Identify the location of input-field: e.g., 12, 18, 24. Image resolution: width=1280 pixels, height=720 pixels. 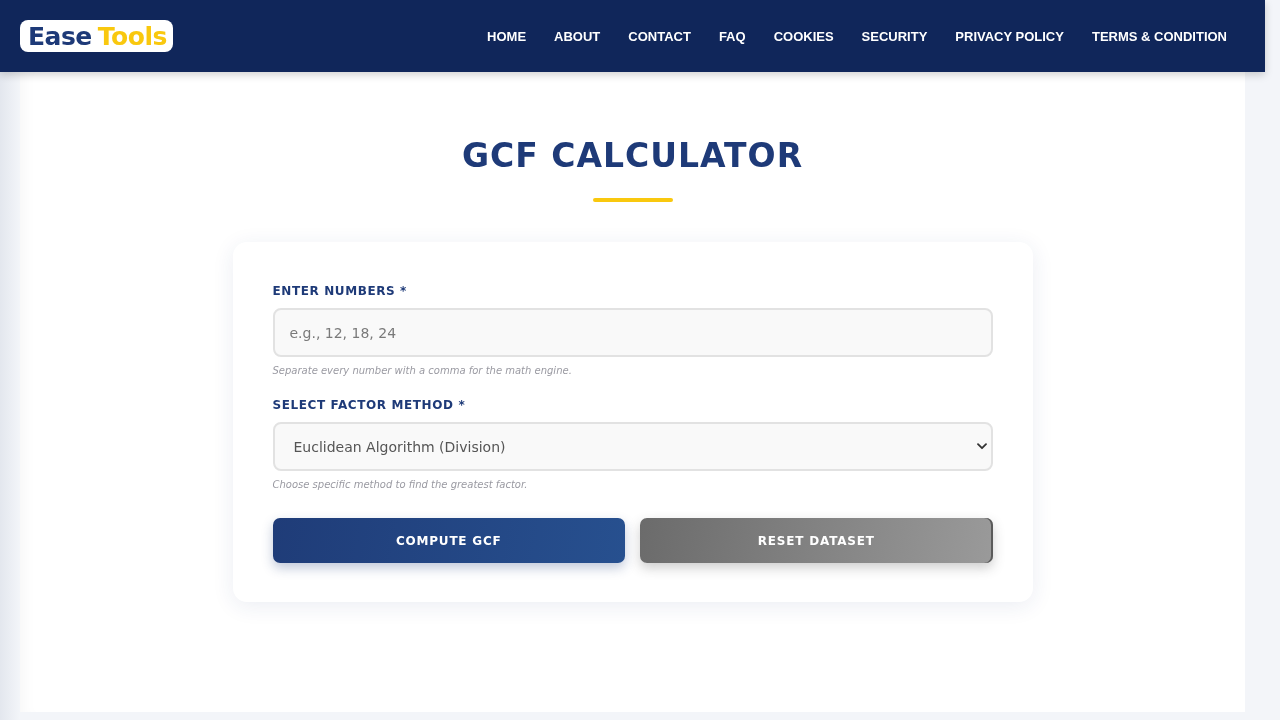
(632, 332).